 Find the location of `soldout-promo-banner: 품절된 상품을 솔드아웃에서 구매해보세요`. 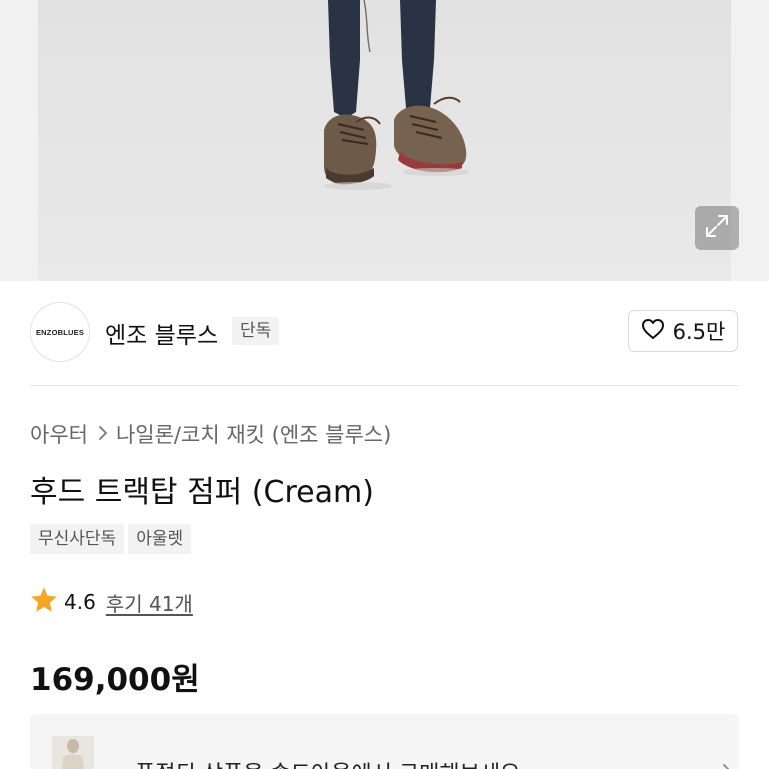

soldout-promo-banner: 품절된 상품을 솔드아웃에서 구매해보세요 is located at coordinates (384, 741).